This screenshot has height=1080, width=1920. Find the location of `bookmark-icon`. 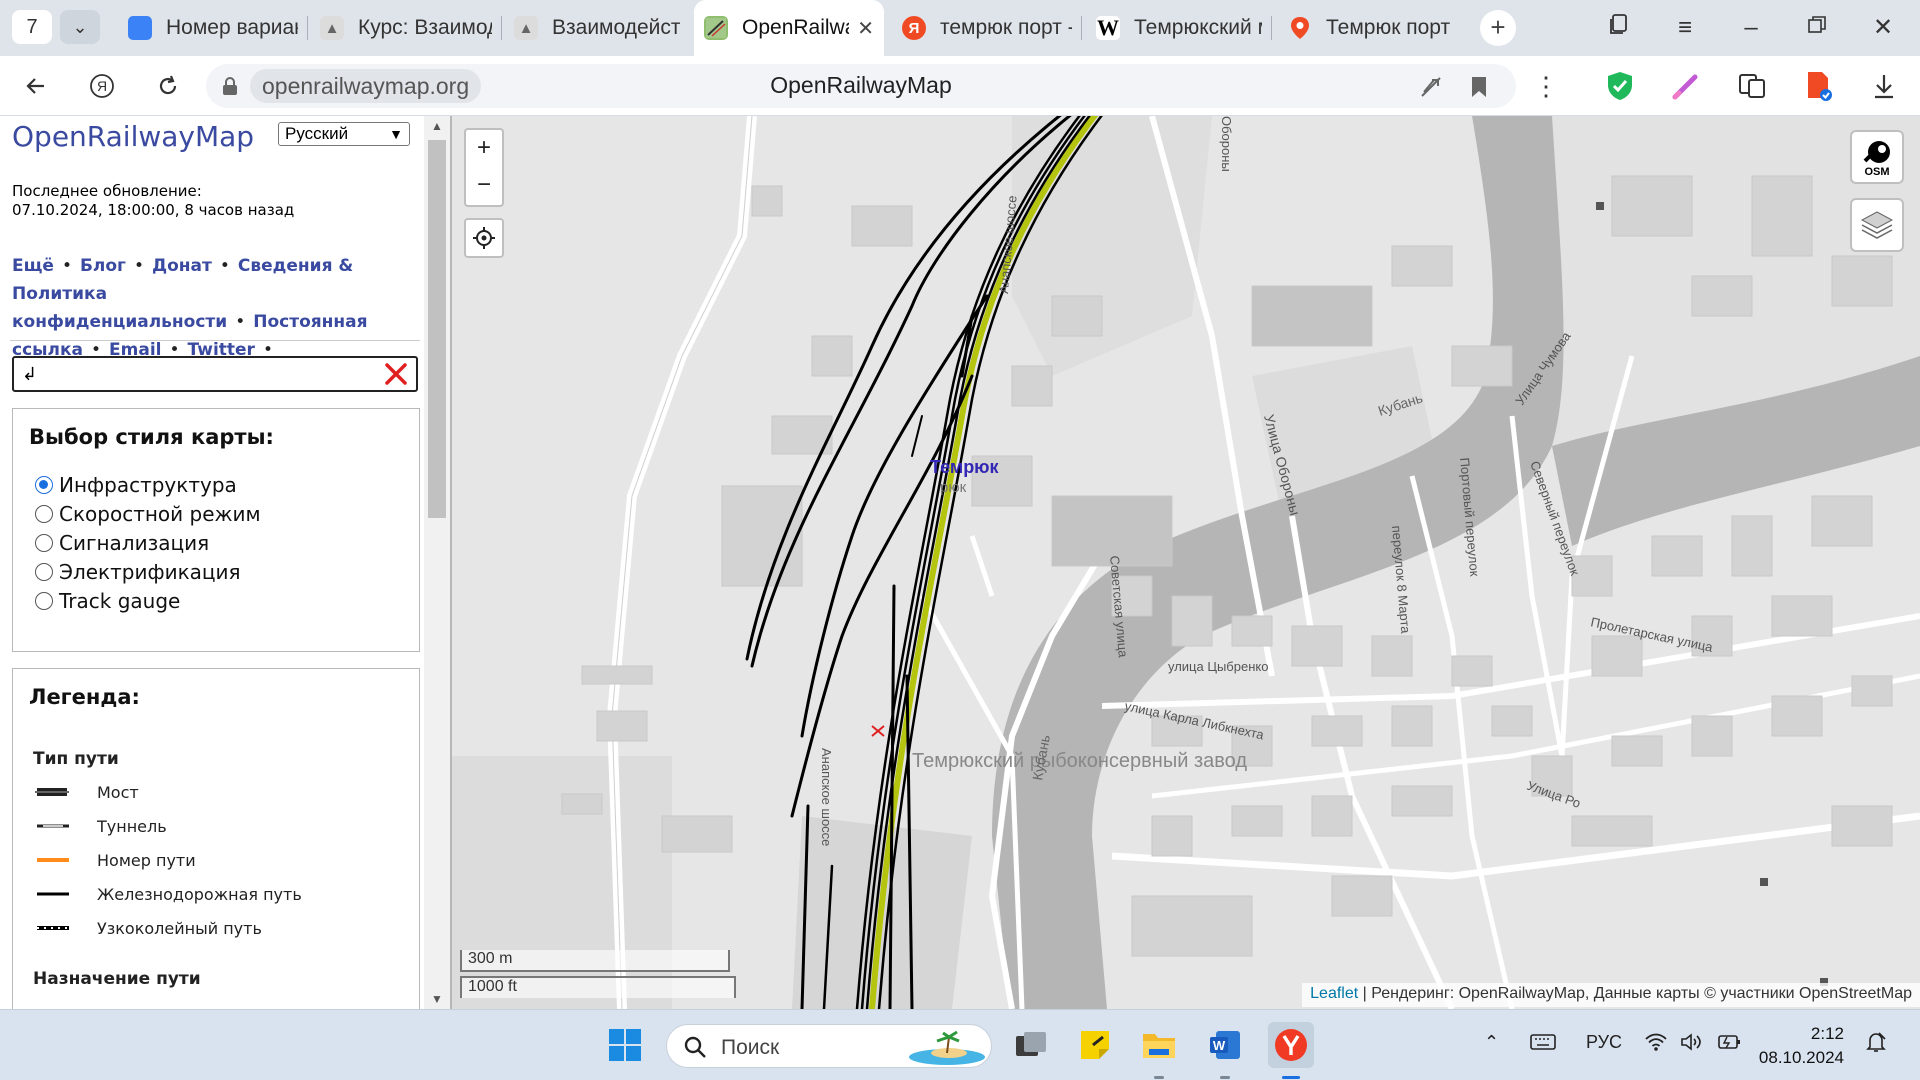

bookmark-icon is located at coordinates (1479, 87).